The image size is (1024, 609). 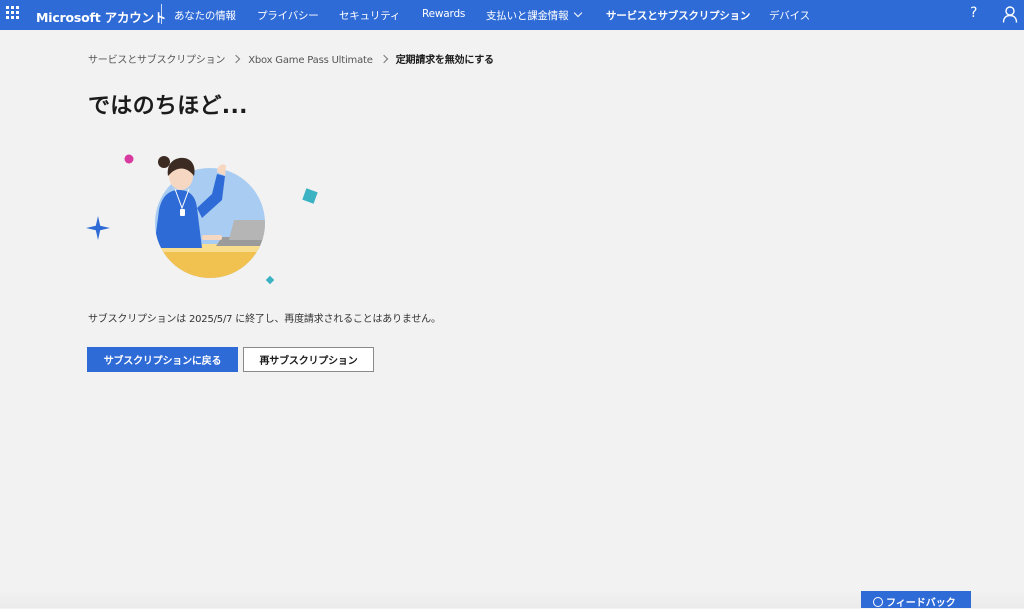 I want to click on nav-payment-billing-label: 支払いと課金情報, so click(x=527, y=16).